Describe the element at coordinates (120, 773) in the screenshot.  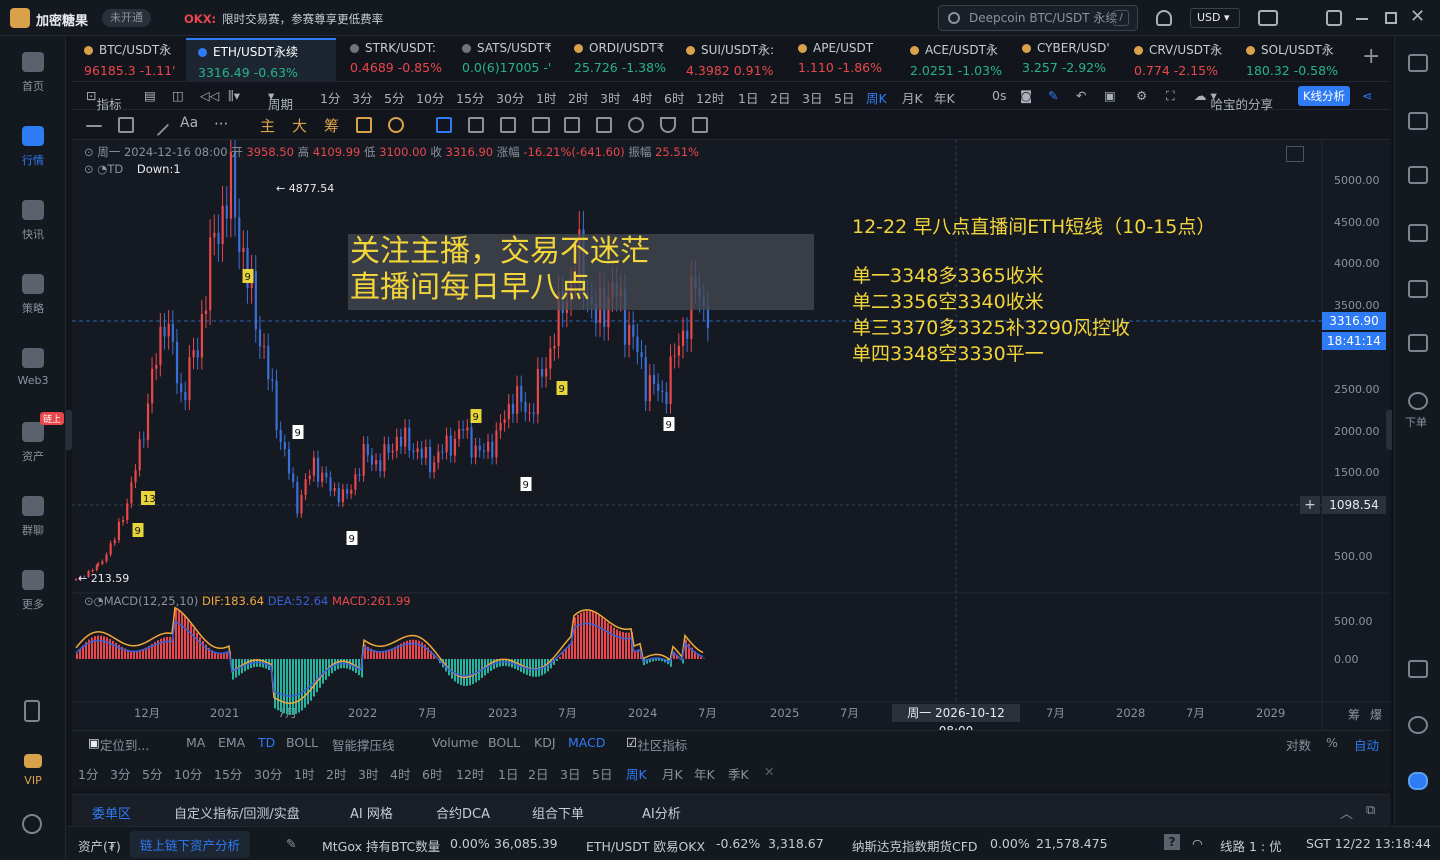
I see `tf-button: 3分` at that location.